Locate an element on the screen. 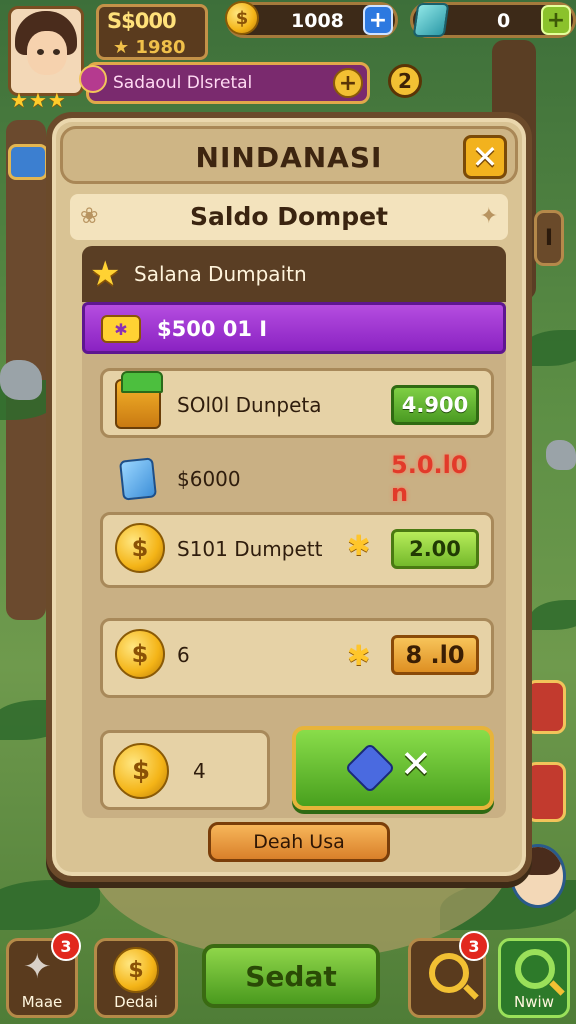 The width and height of the screenshot is (576, 1024). highlight-row-label: $500 01 I is located at coordinates (212, 329).